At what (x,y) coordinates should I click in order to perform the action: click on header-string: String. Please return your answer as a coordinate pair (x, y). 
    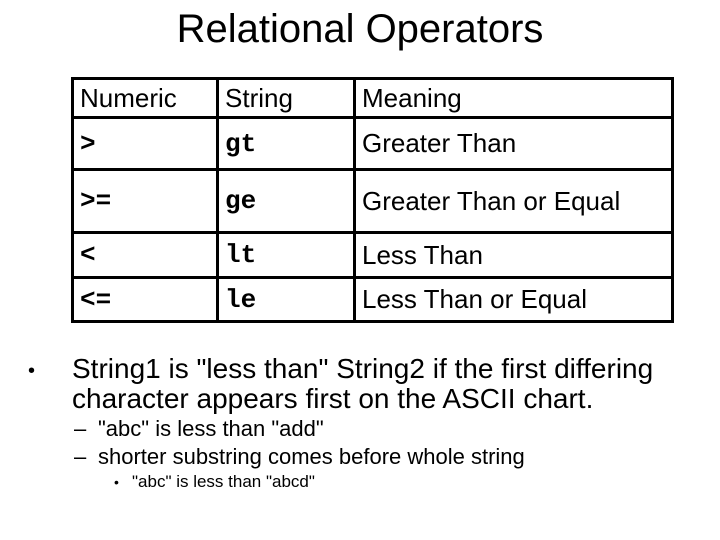
    Looking at the image, I should click on (286, 98).